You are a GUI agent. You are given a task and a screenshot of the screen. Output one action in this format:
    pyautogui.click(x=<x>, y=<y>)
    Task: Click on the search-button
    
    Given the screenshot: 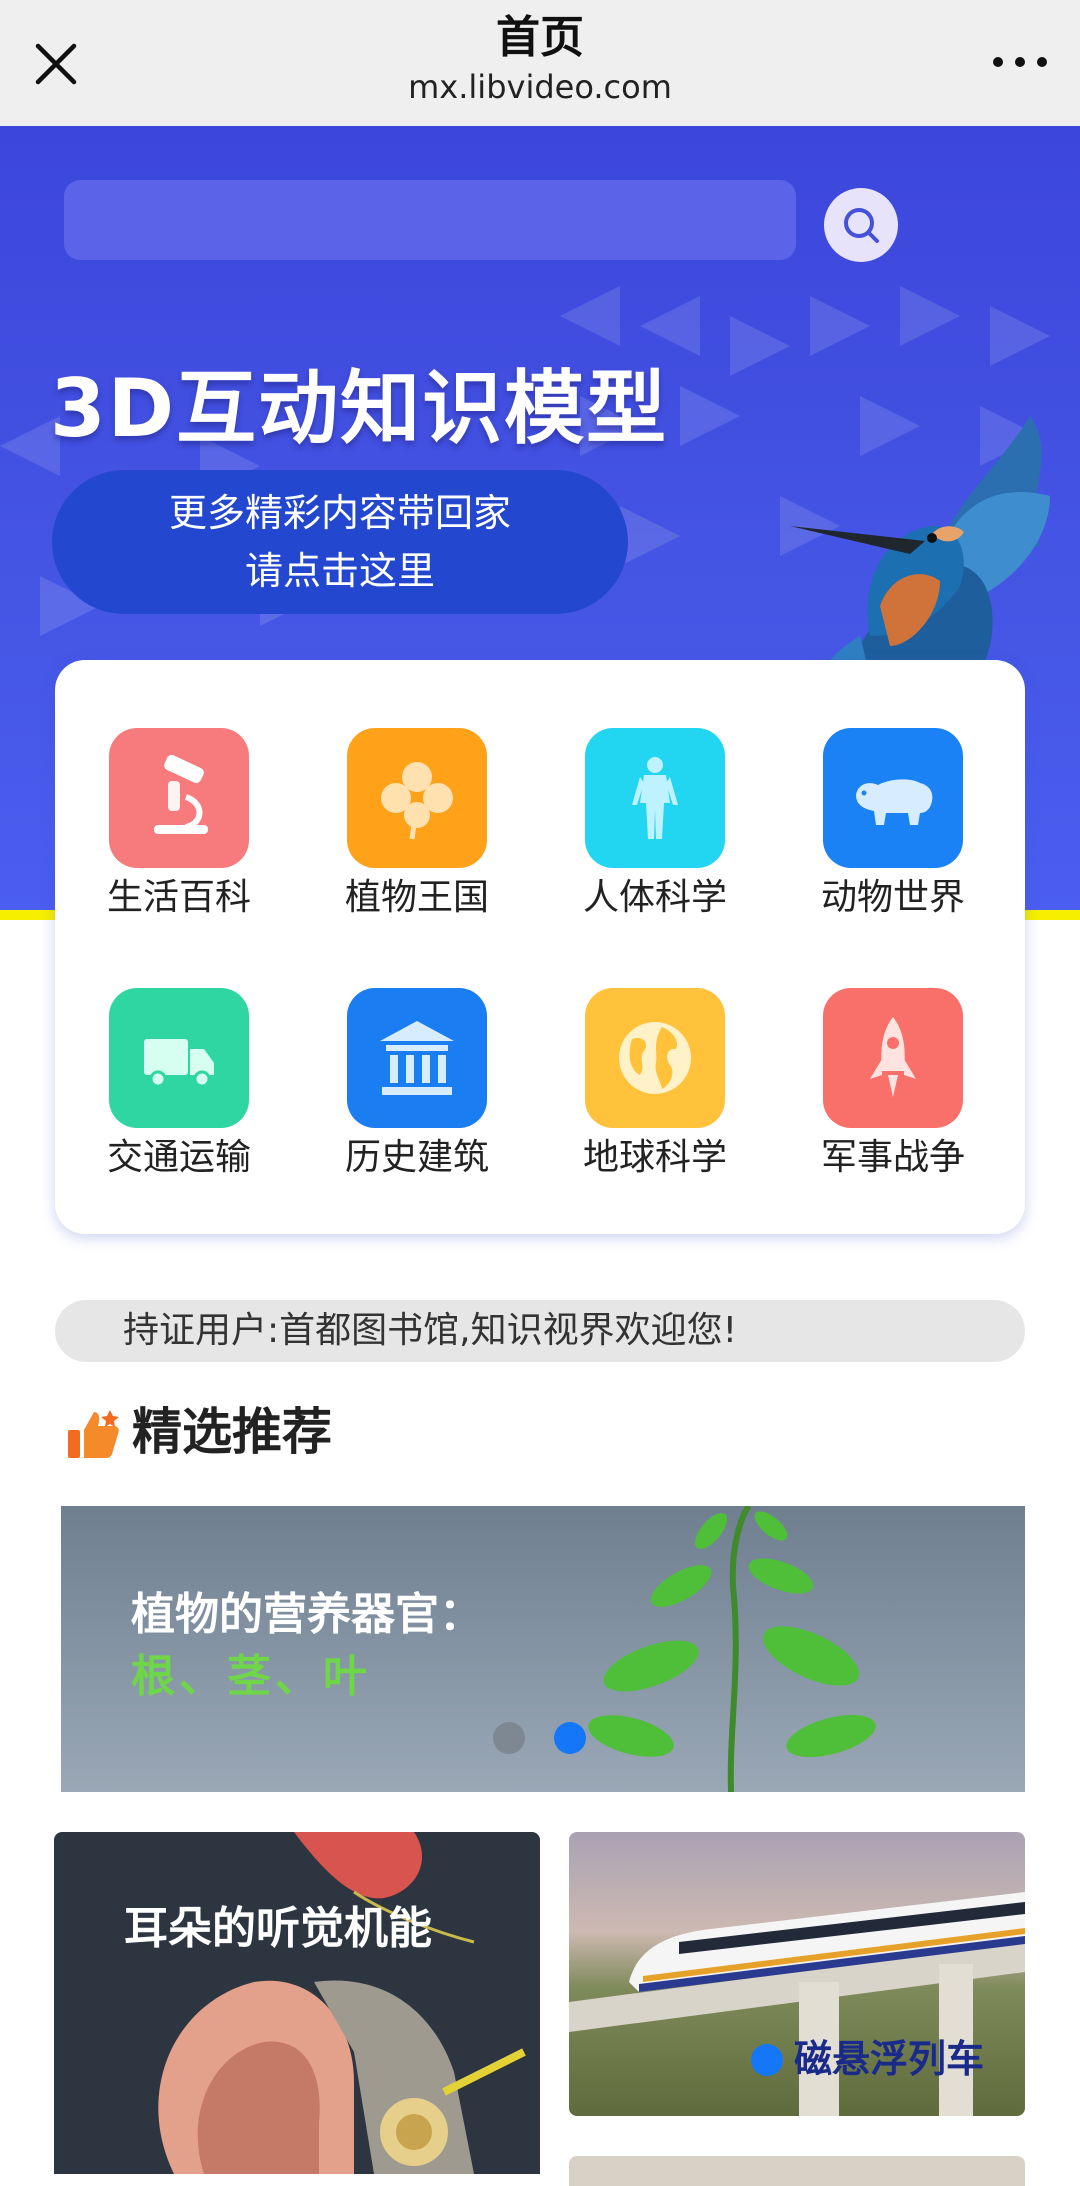 What is the action you would take?
    pyautogui.click(x=861, y=225)
    